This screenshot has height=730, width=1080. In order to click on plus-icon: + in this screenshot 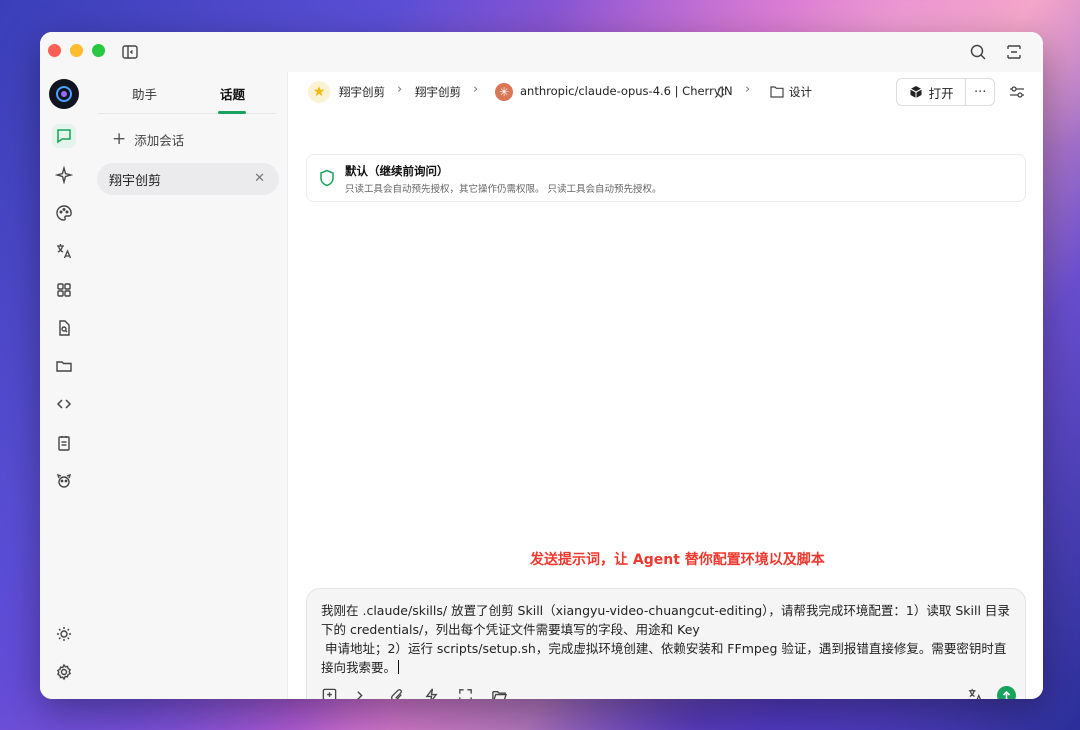, I will do `click(119, 139)`.